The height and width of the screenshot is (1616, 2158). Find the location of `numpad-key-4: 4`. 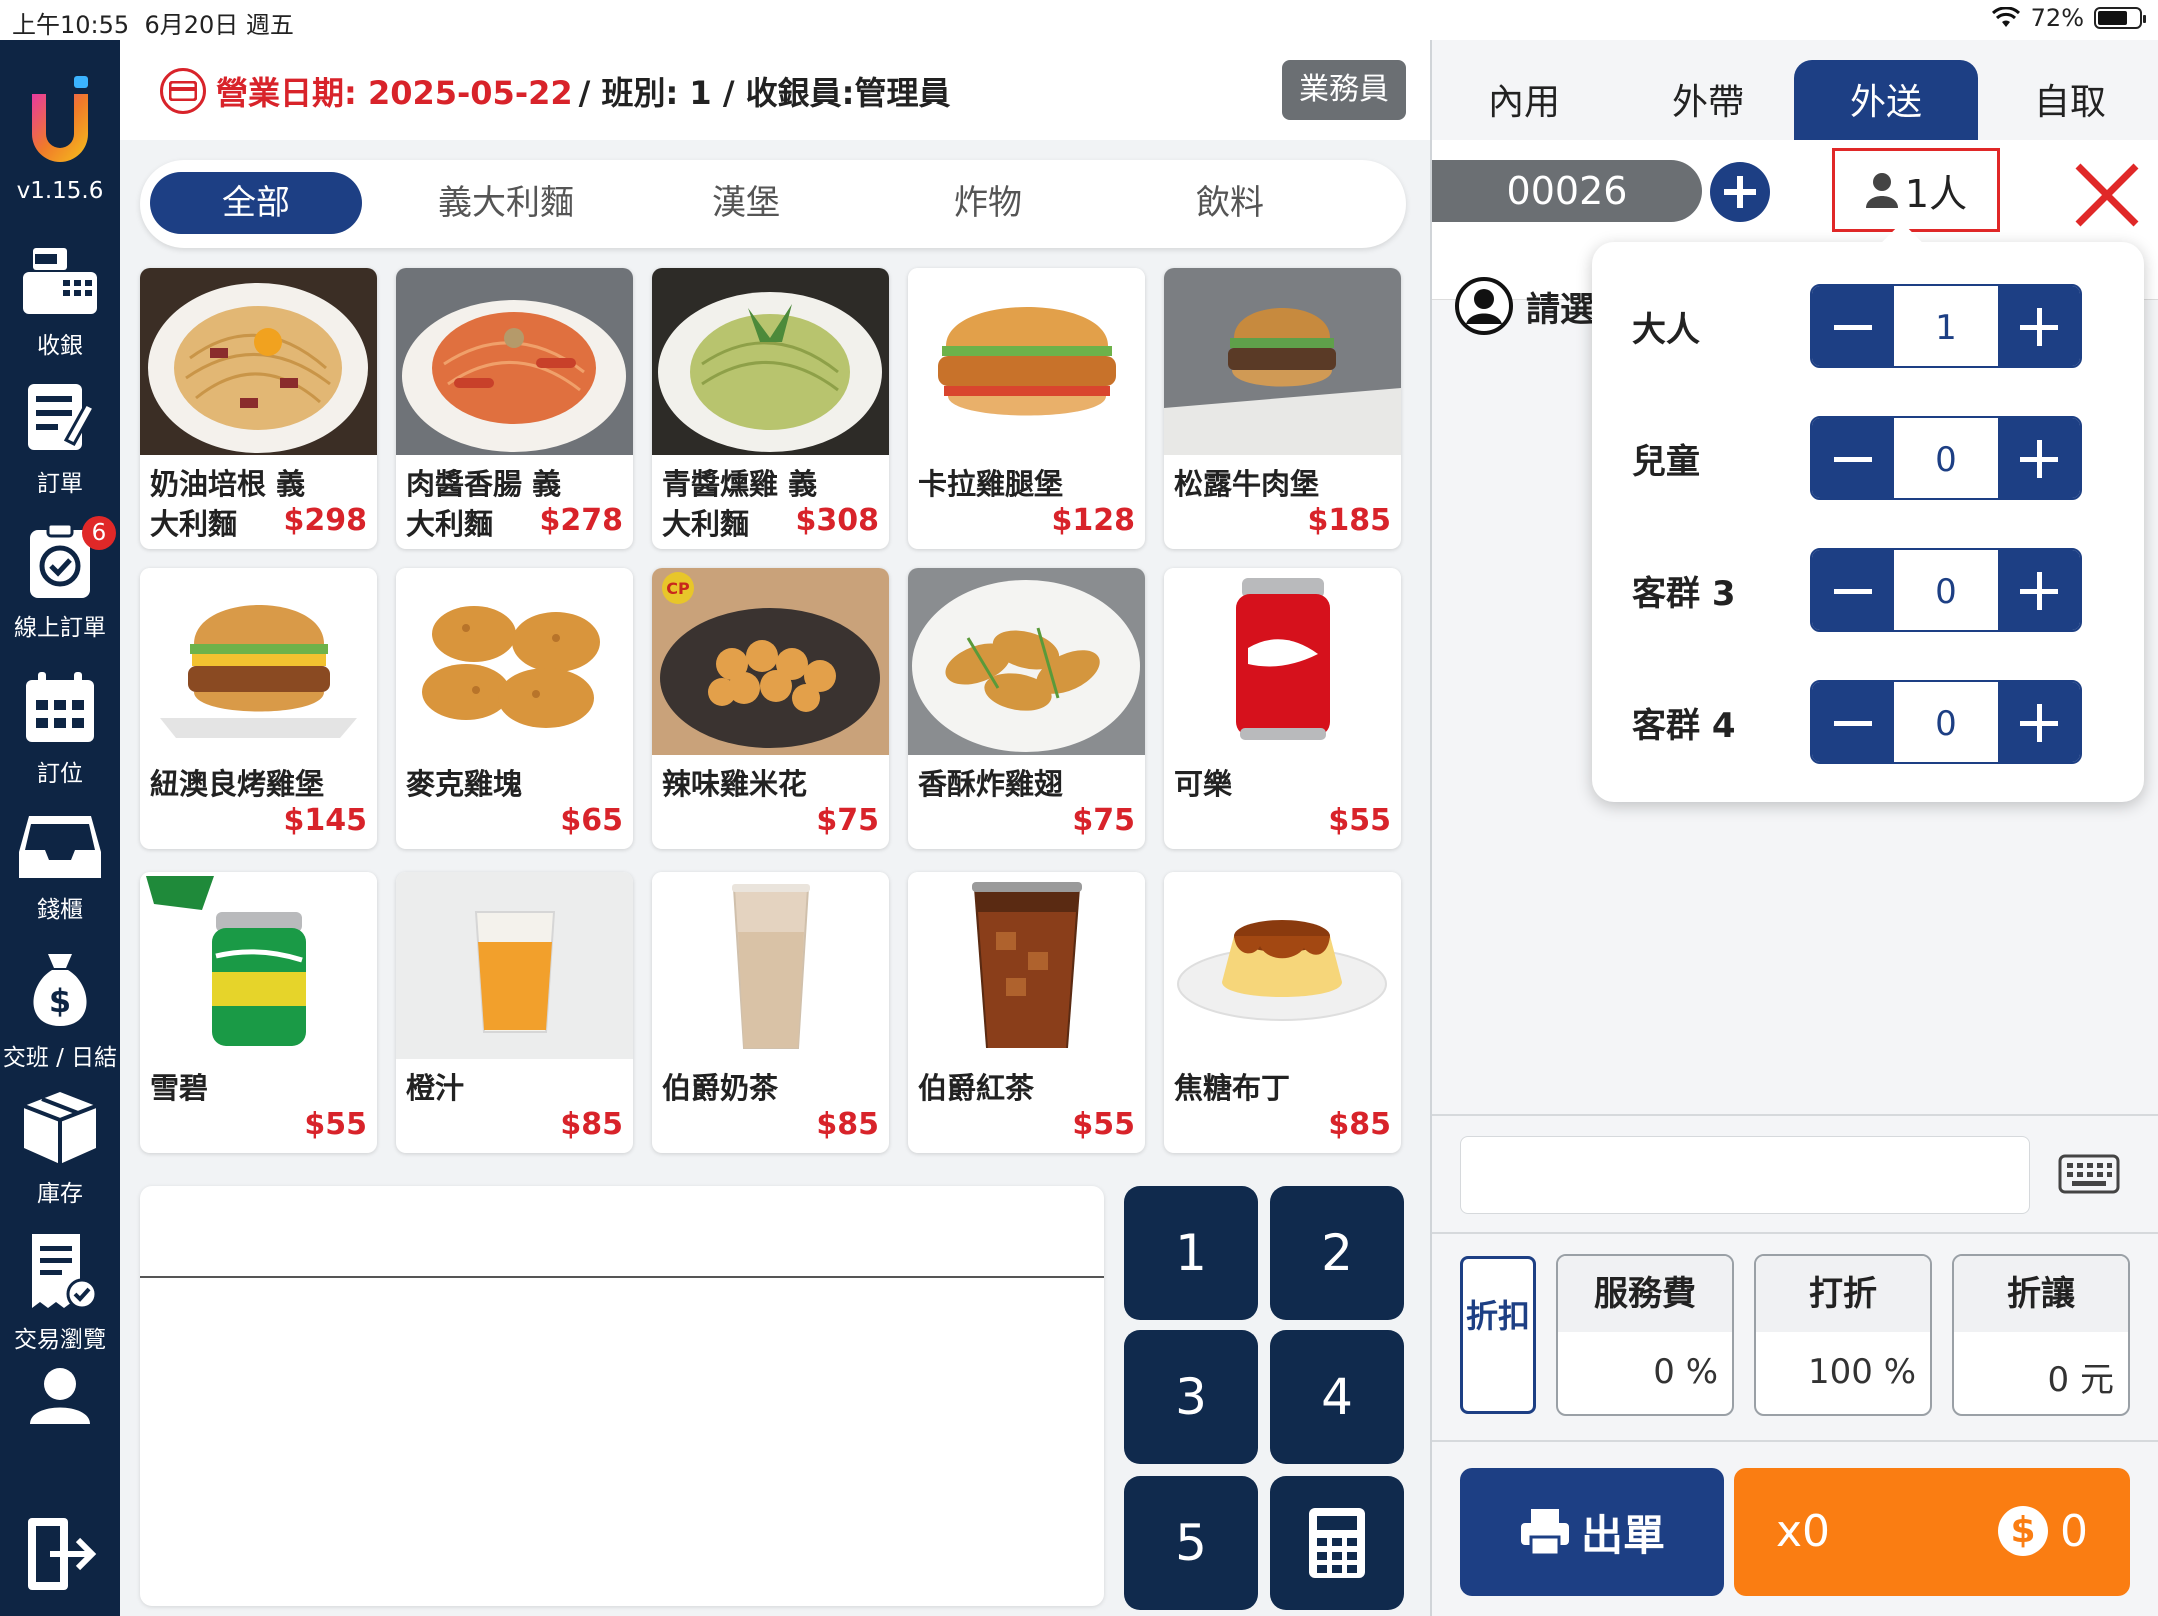

numpad-key-4: 4 is located at coordinates (1337, 1397).